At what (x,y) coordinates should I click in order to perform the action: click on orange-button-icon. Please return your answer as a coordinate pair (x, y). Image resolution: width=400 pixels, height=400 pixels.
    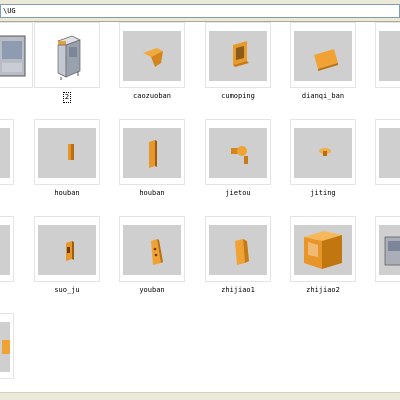
    Looking at the image, I should click on (323, 153).